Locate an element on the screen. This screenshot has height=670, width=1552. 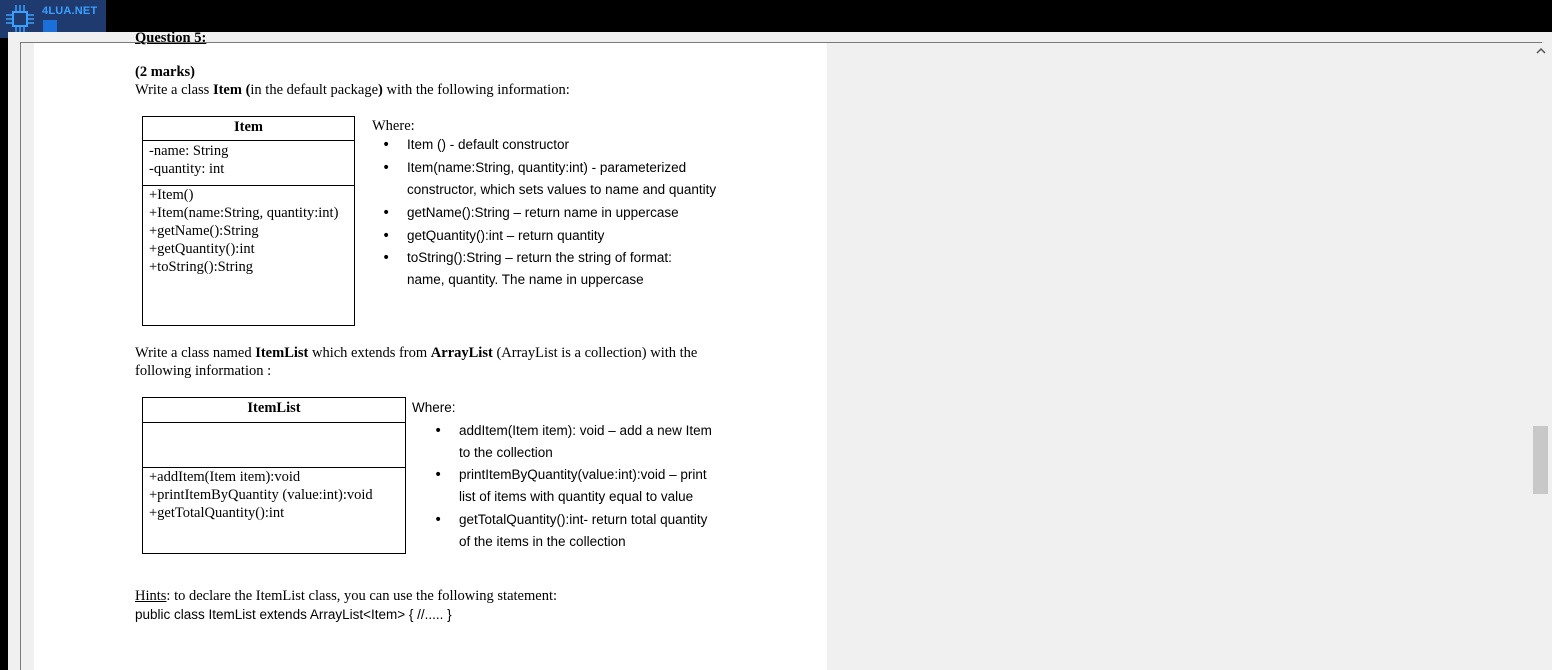
itemlist-where-bullet-cont: to the collection is located at coordinates (506, 452).